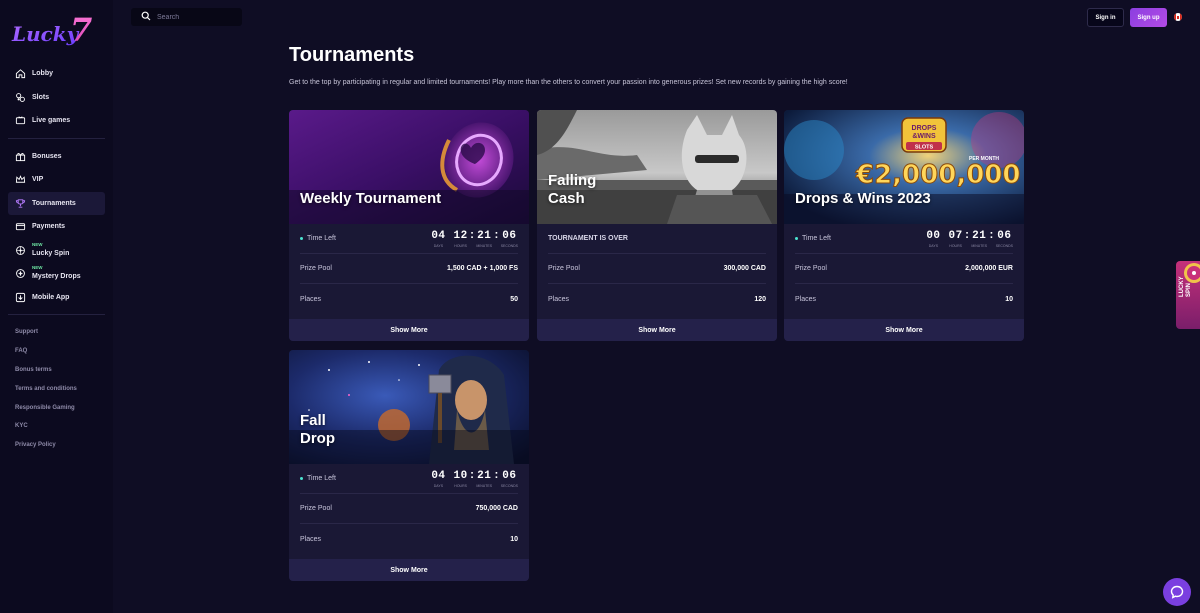 The width and height of the screenshot is (1200, 613). I want to click on sidebar-item-mobile-app: Mobile App, so click(56, 298).